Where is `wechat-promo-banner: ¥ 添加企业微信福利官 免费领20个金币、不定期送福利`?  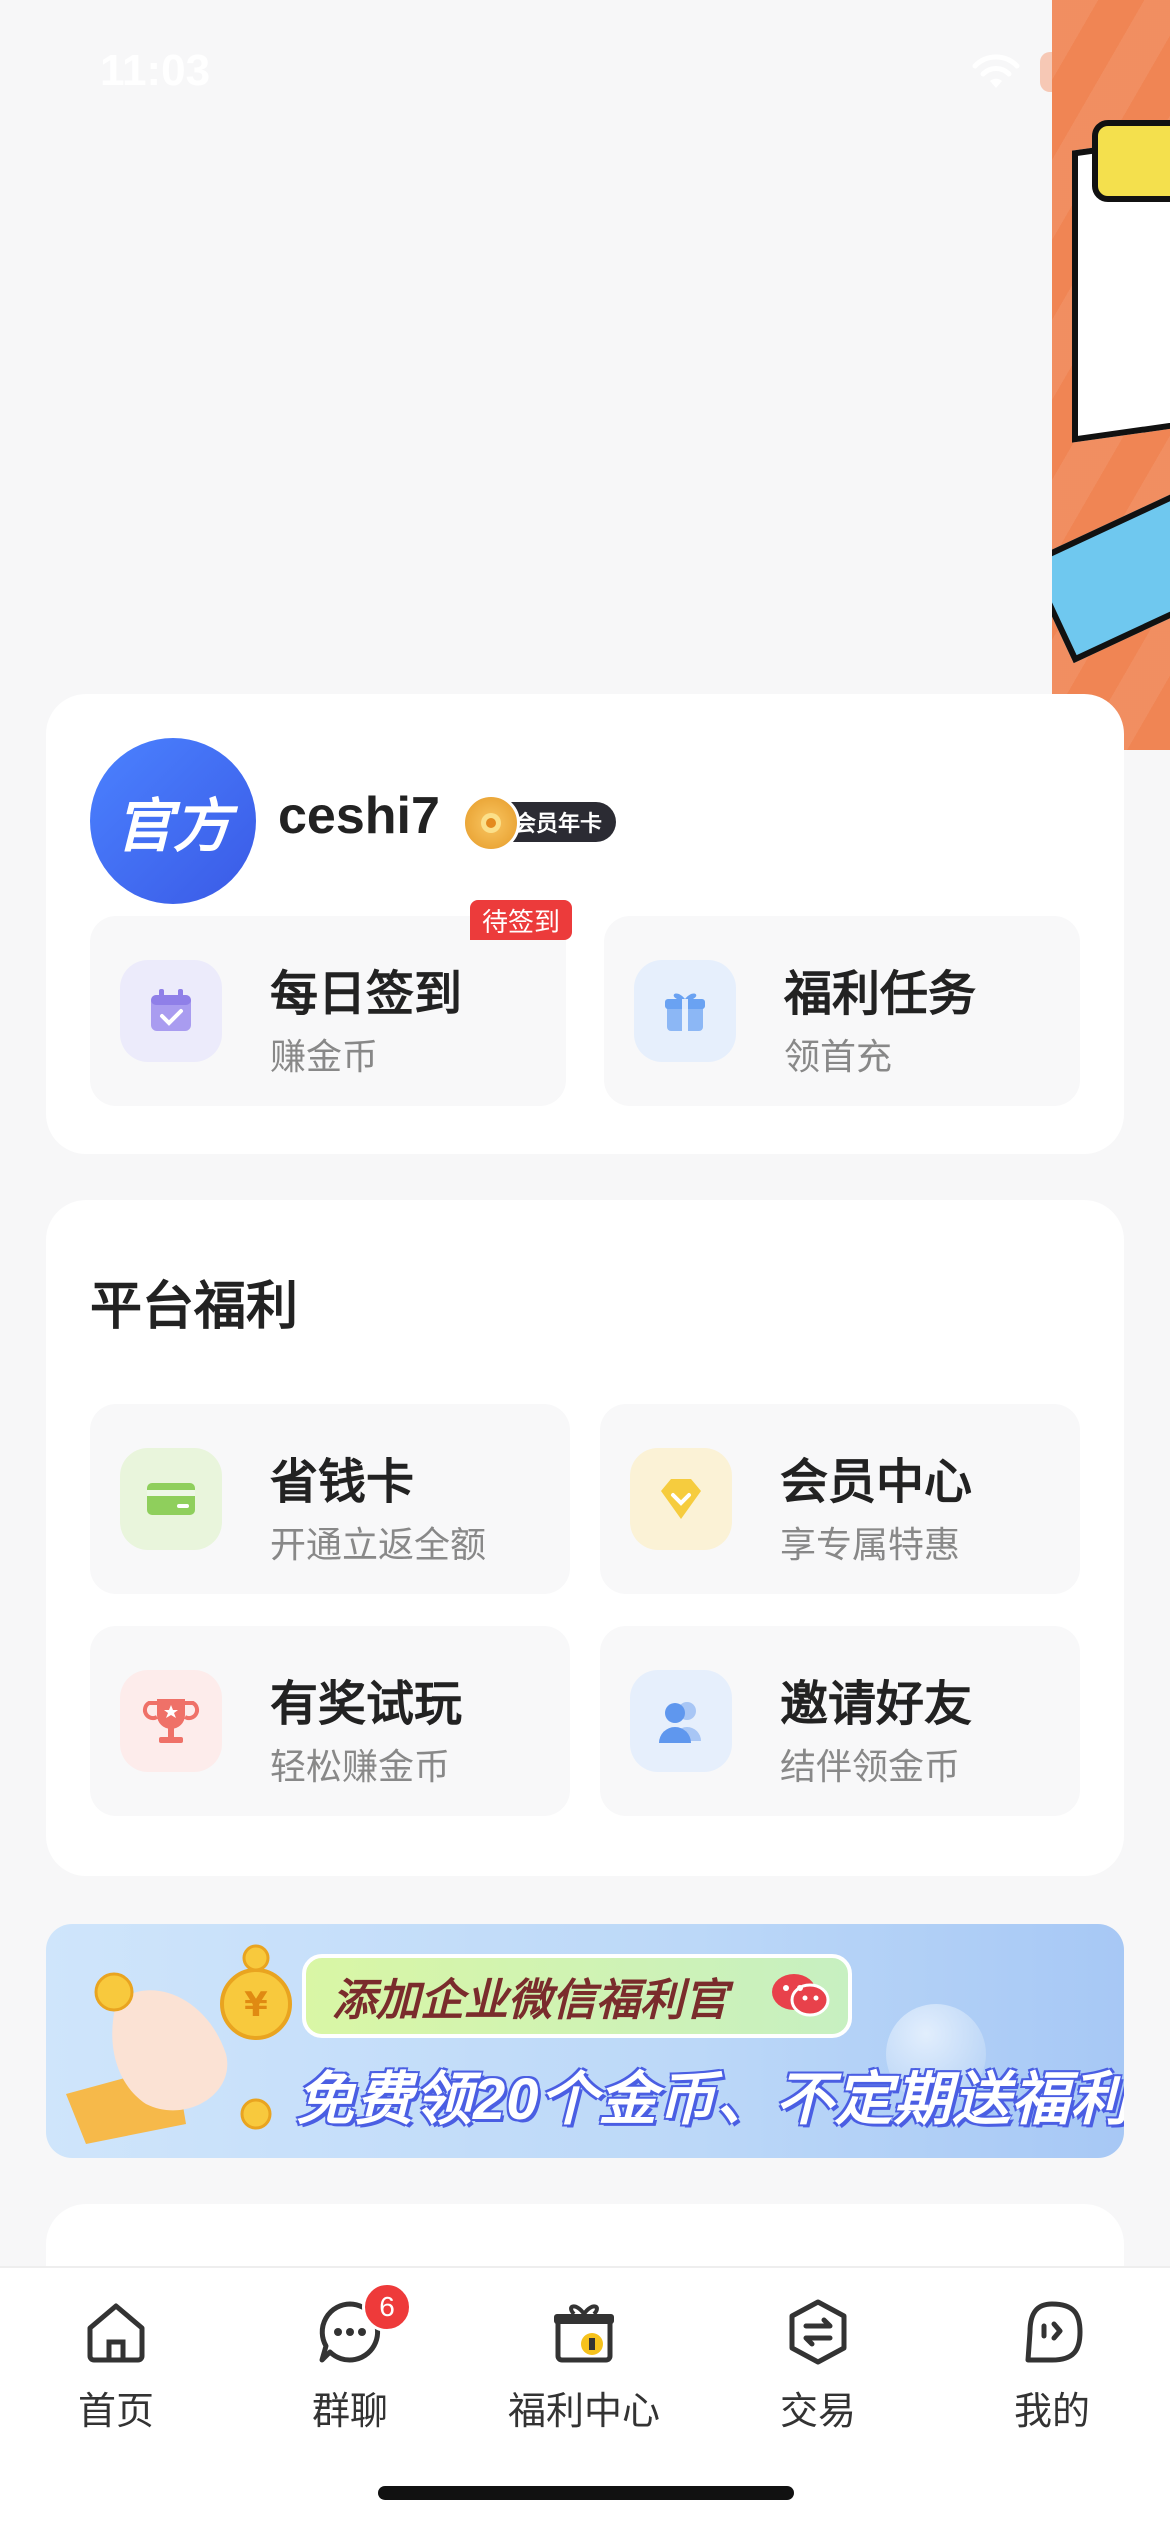
wechat-promo-banner: ¥ 添加企业微信福利官 免费领20个金币、不定期送福利 is located at coordinates (585, 2041).